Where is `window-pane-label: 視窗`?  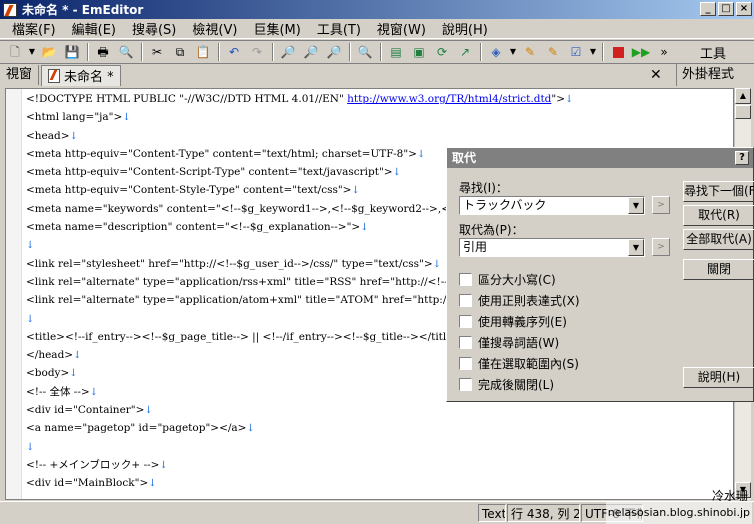
window-pane-label: 視窗 is located at coordinates (20, 75).